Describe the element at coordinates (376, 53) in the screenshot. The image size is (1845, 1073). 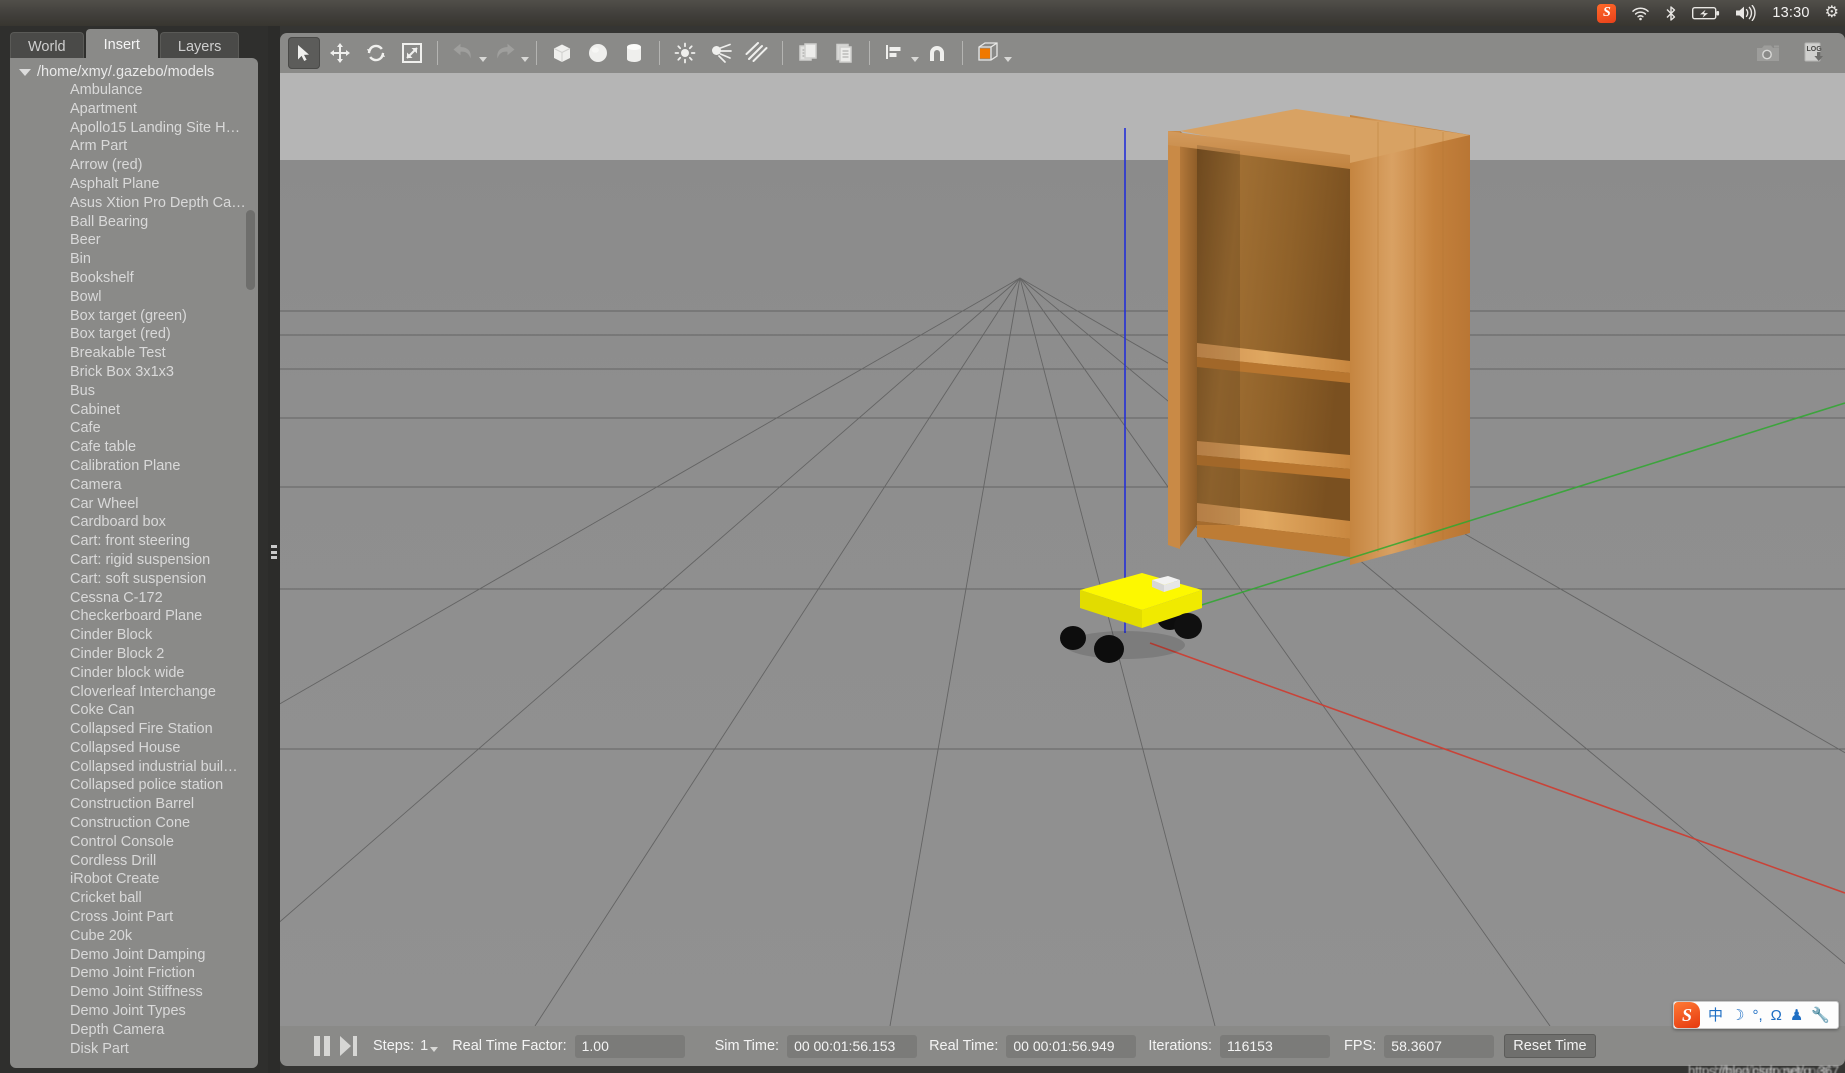
I see `rotate-mode-icon` at that location.